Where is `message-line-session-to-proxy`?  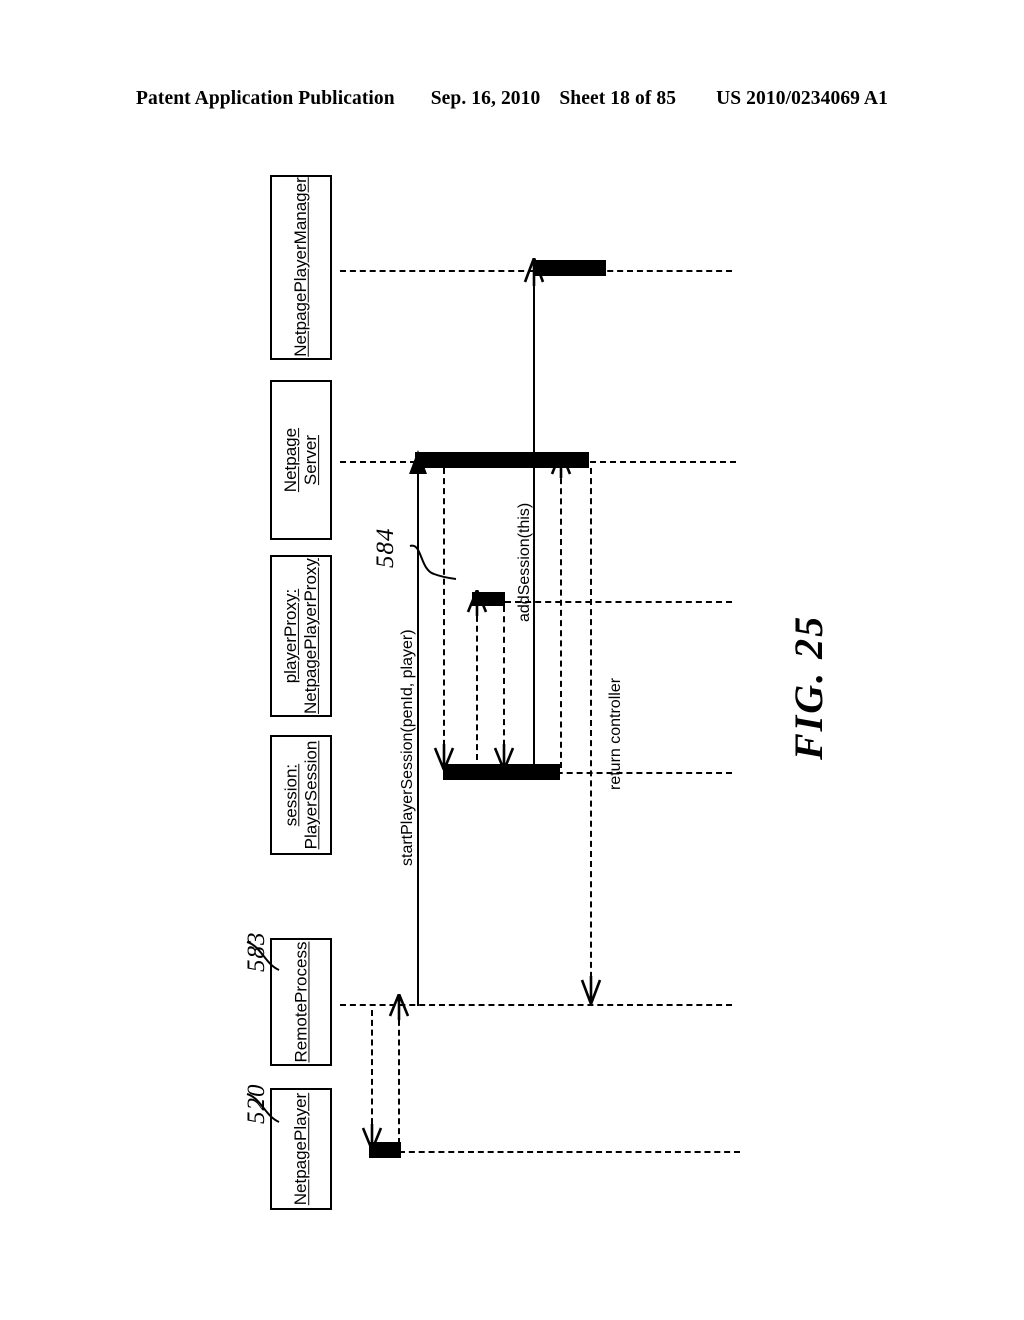 message-line-session-to-proxy is located at coordinates (477, 683).